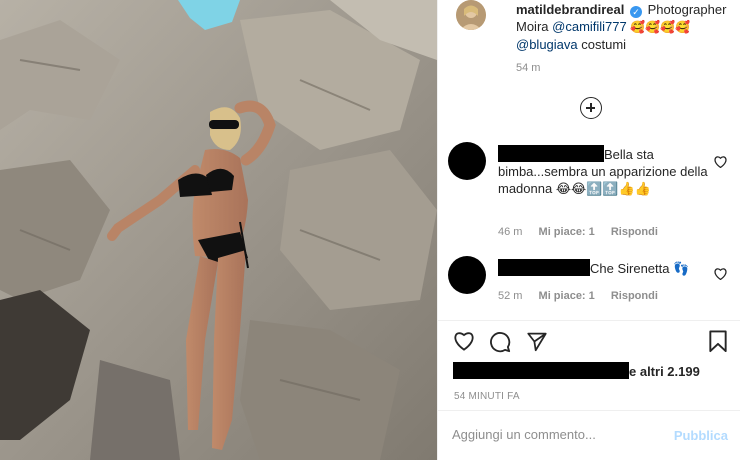 The height and width of the screenshot is (460, 740). I want to click on author-avatar, so click(471, 15).